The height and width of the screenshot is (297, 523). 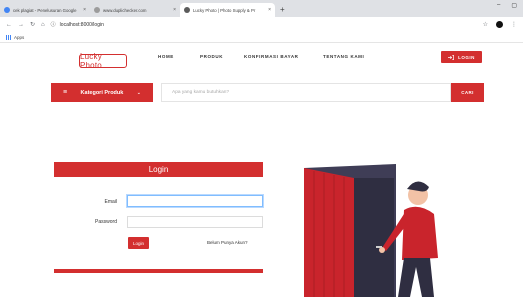 I want to click on google-favicon-icon, so click(x=7, y=10).